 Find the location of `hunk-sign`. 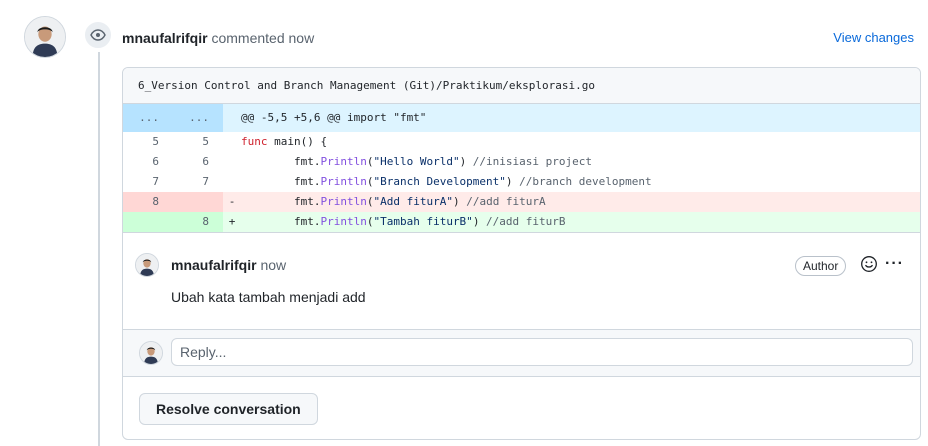

hunk-sign is located at coordinates (232, 118).